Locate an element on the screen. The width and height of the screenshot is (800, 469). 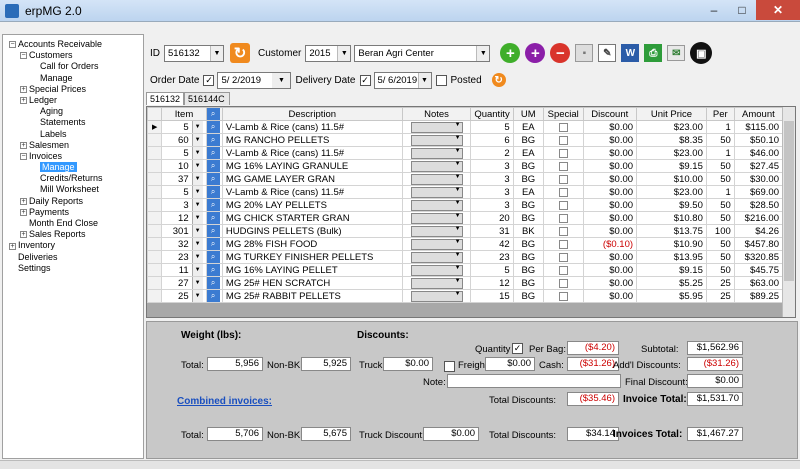
quantity-cell: 3 is located at coordinates (492, 166).